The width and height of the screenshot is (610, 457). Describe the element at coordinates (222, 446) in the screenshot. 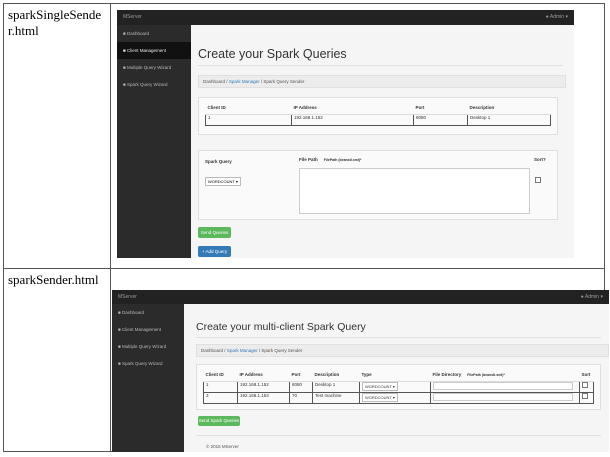

I see `footer-copyright: © 2016 MServer` at that location.